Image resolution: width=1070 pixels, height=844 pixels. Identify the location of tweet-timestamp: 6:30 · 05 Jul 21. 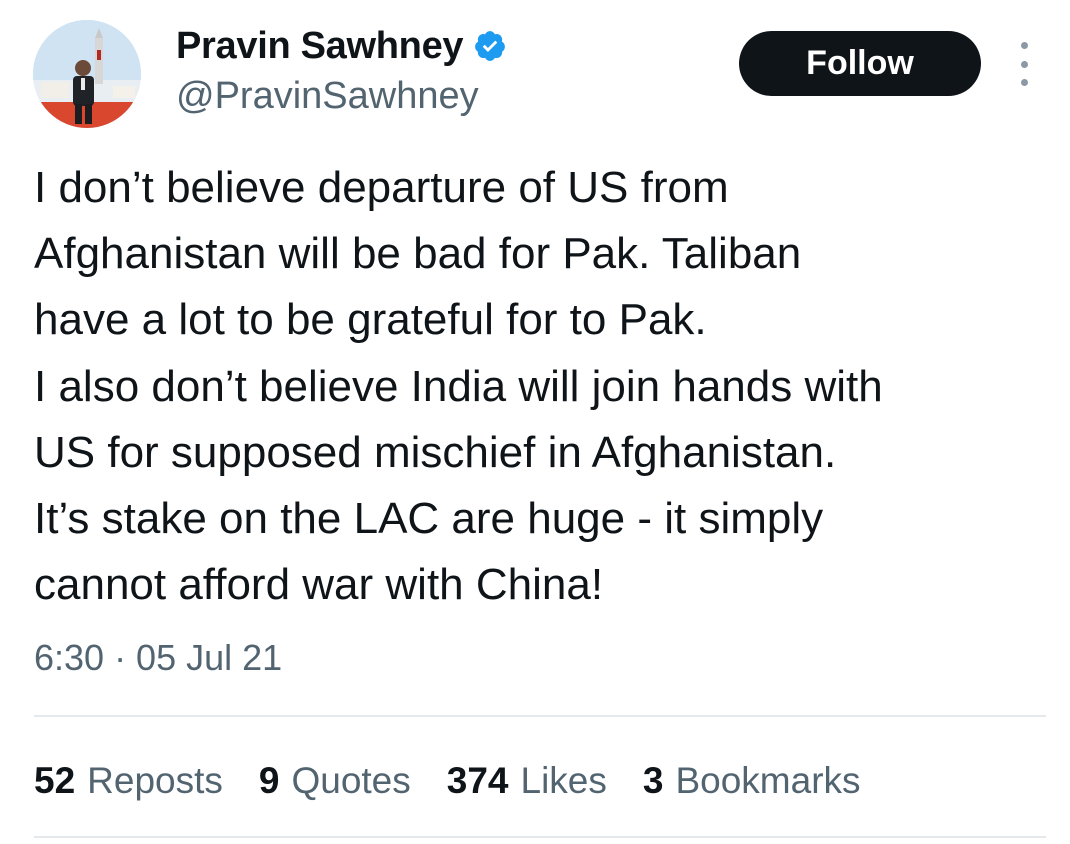
(158, 658).